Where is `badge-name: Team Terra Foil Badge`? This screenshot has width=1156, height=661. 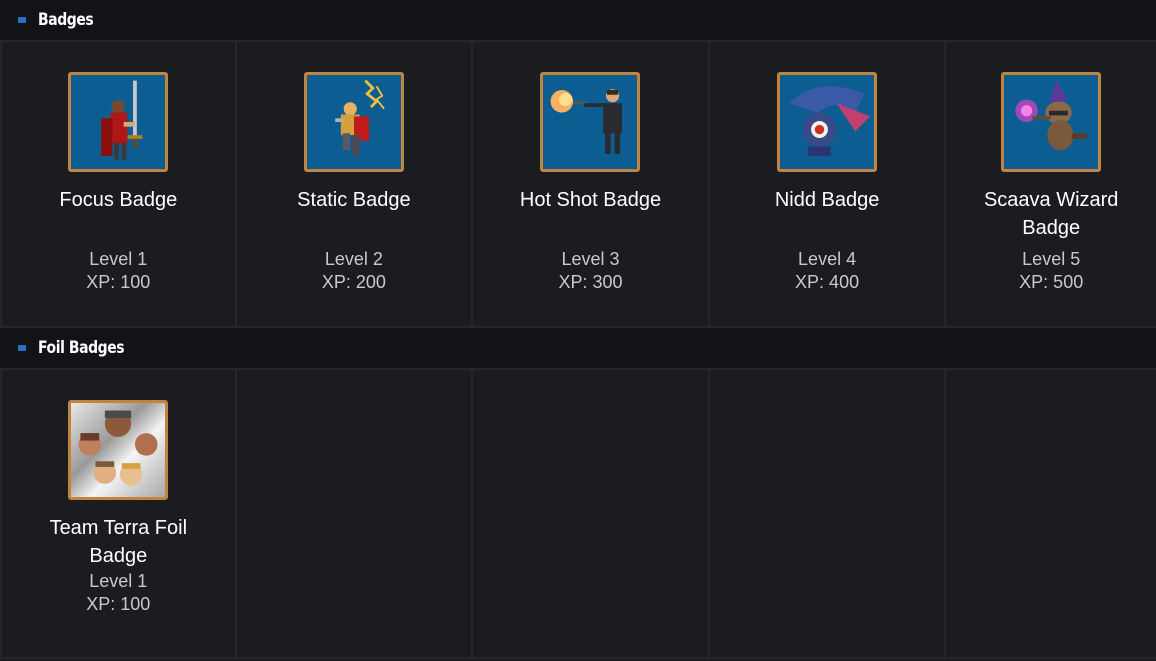
badge-name: Team Terra Foil Badge is located at coordinates (118, 542).